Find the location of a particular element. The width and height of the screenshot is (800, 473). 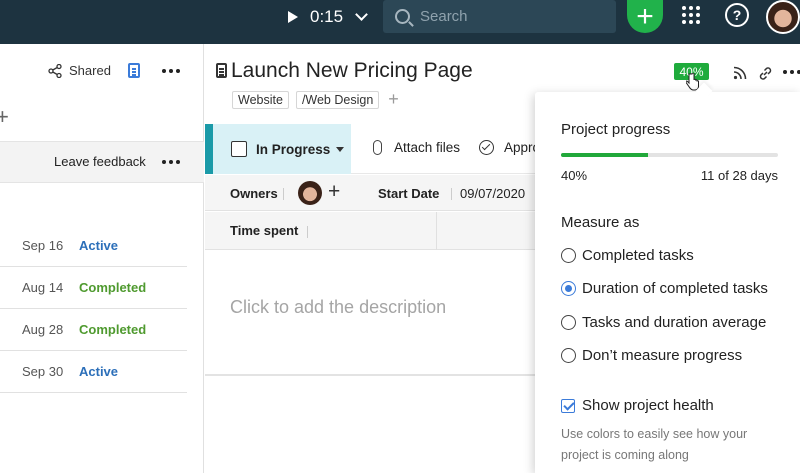

create-button: + is located at coordinates (645, 16).